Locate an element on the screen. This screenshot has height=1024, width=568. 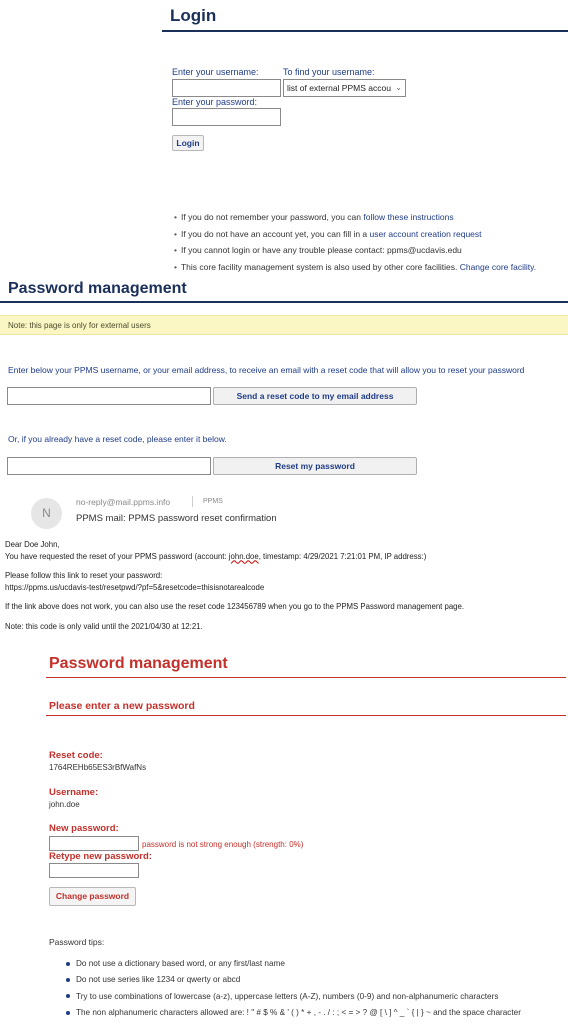
reset-password-button: Reset my password is located at coordinates (315, 466).